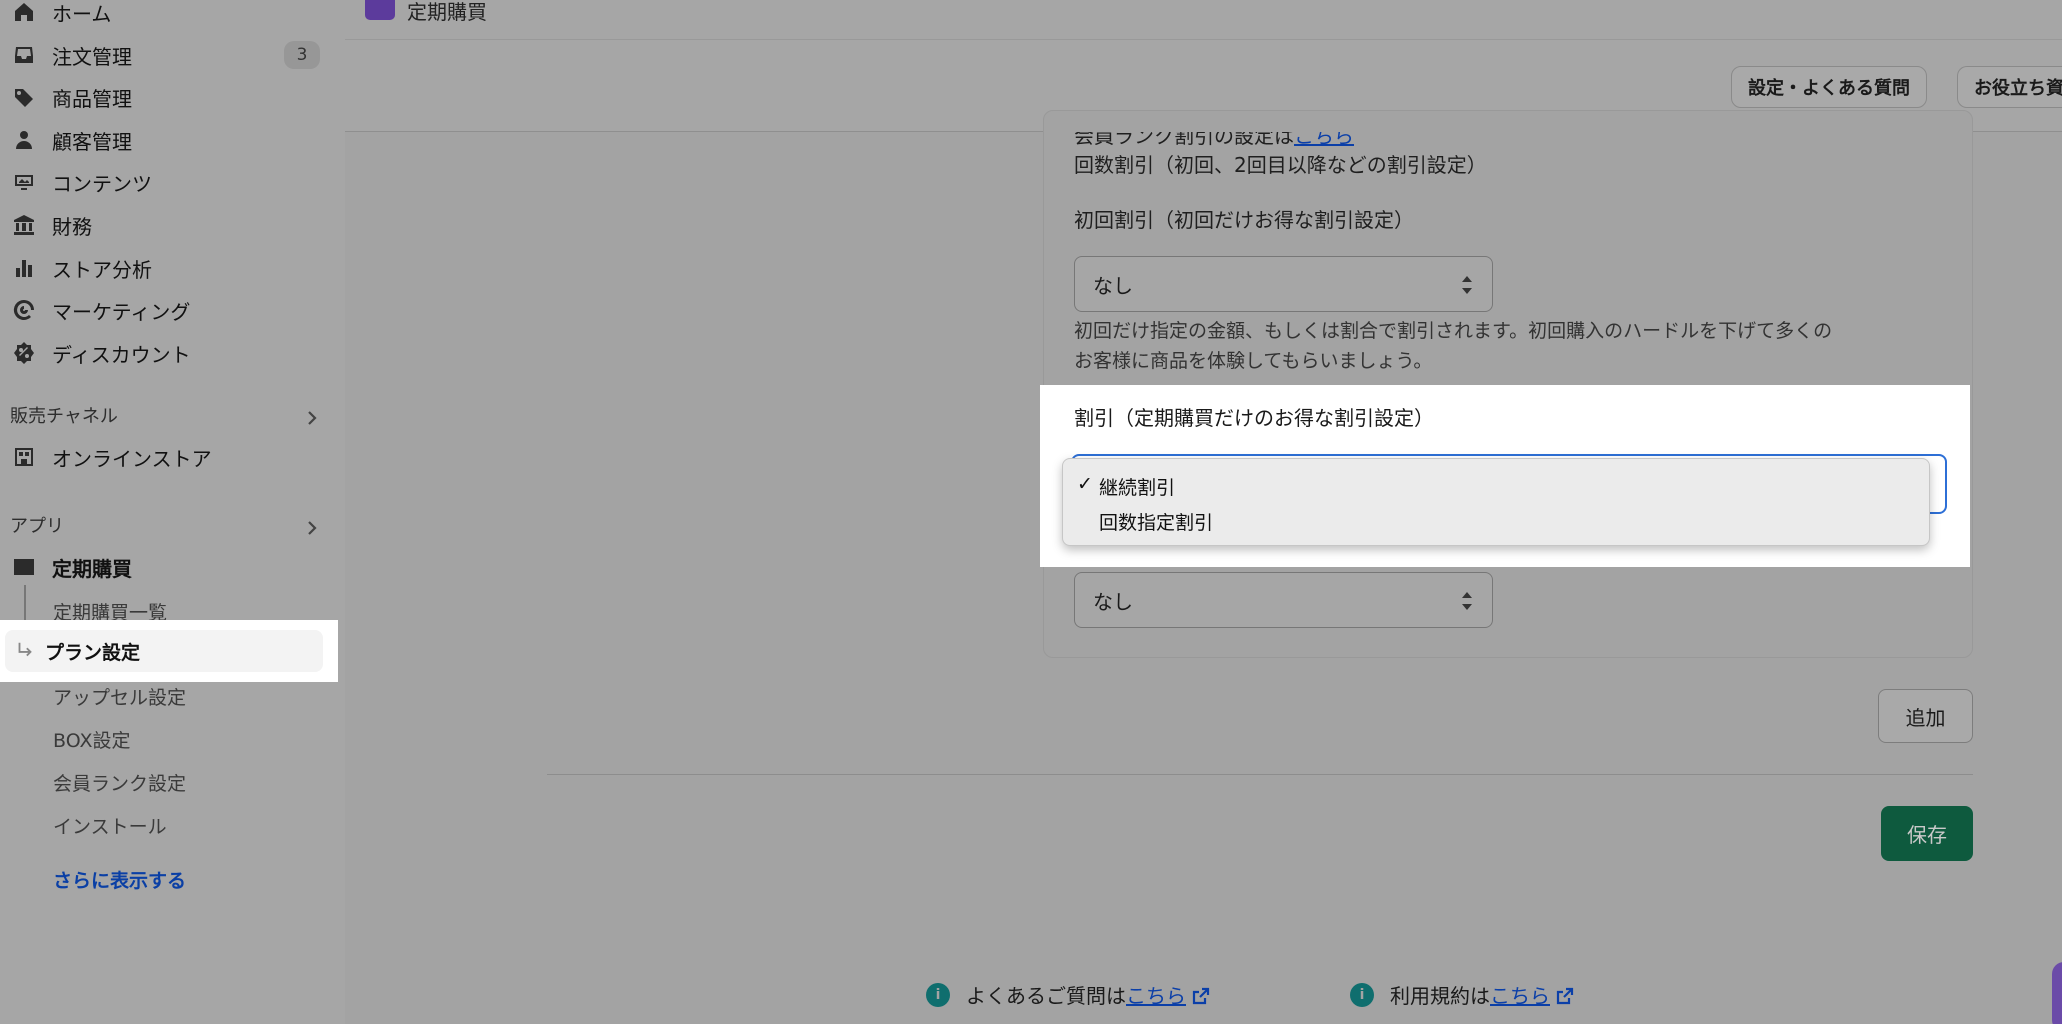 The height and width of the screenshot is (1024, 2062). What do you see at coordinates (1283, 284) in the screenshot?
I see `first-discount-select: なし` at bounding box center [1283, 284].